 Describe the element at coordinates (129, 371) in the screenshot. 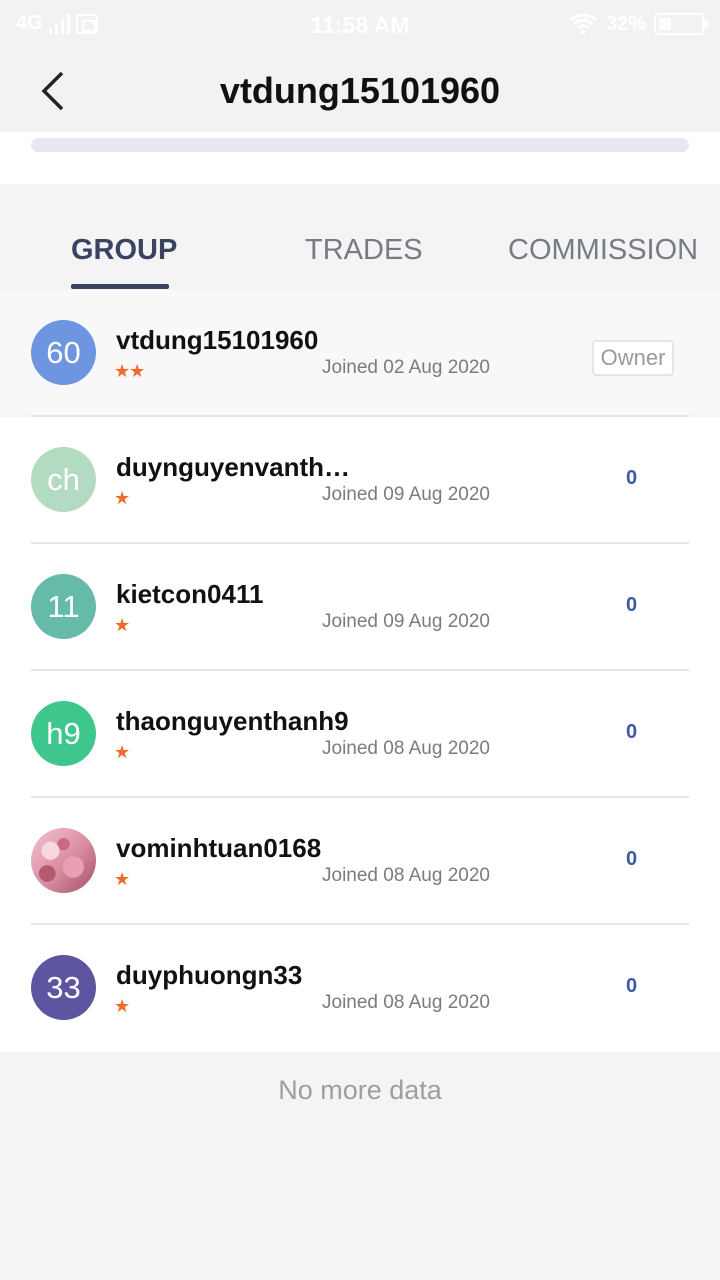

I see `star-icon: ★★` at that location.